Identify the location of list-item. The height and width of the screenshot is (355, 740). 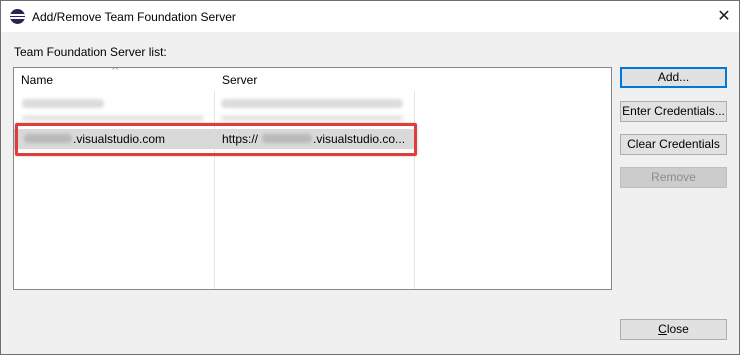
(214, 103).